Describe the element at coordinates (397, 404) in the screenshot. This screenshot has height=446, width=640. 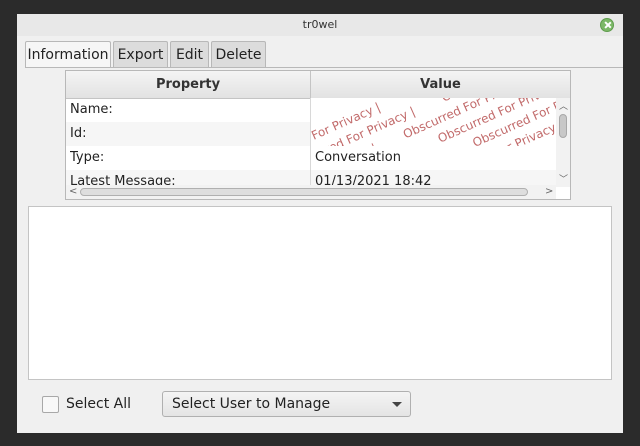
I see `chevron-down-icon` at that location.